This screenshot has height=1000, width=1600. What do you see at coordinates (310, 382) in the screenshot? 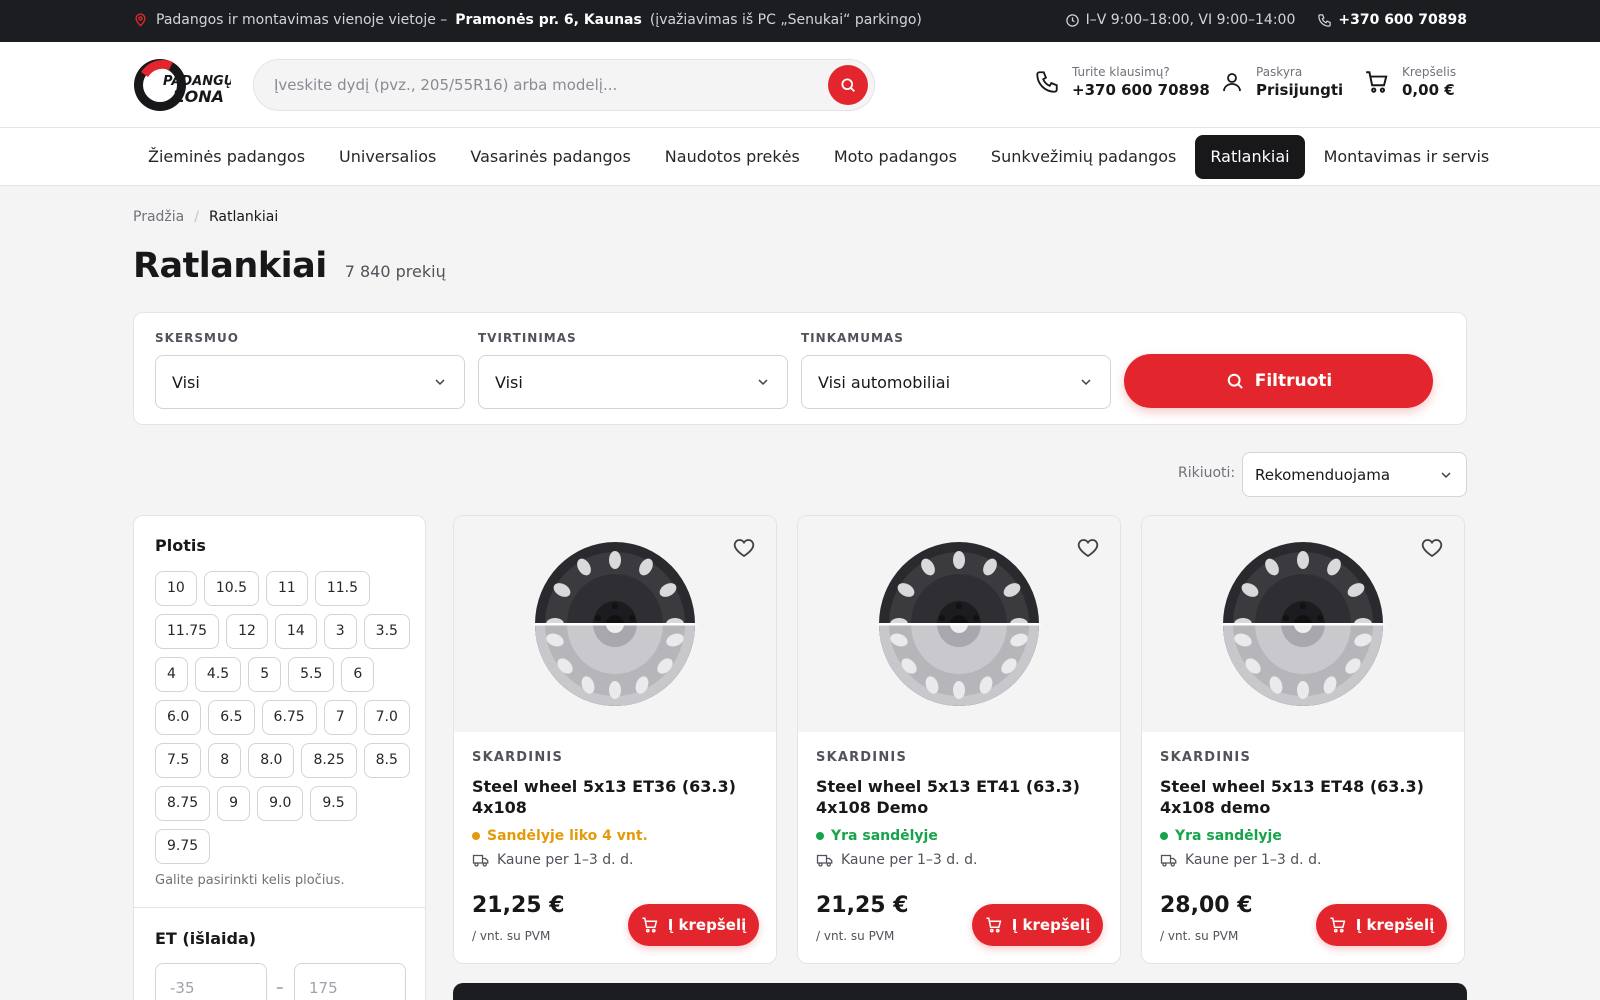
I see `diameter-select: Visi` at bounding box center [310, 382].